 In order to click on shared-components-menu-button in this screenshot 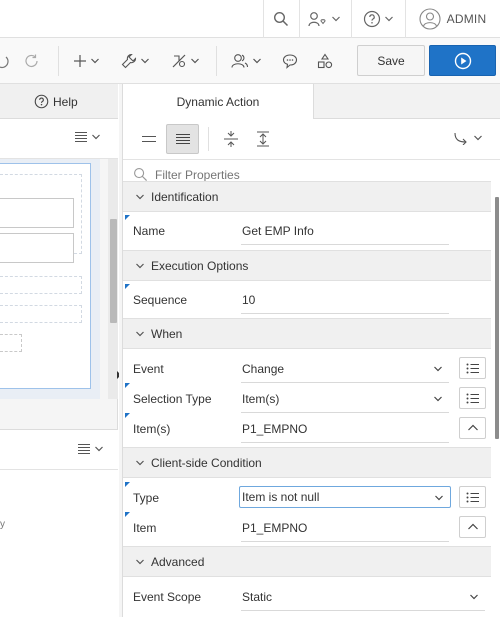, I will do `click(185, 61)`.